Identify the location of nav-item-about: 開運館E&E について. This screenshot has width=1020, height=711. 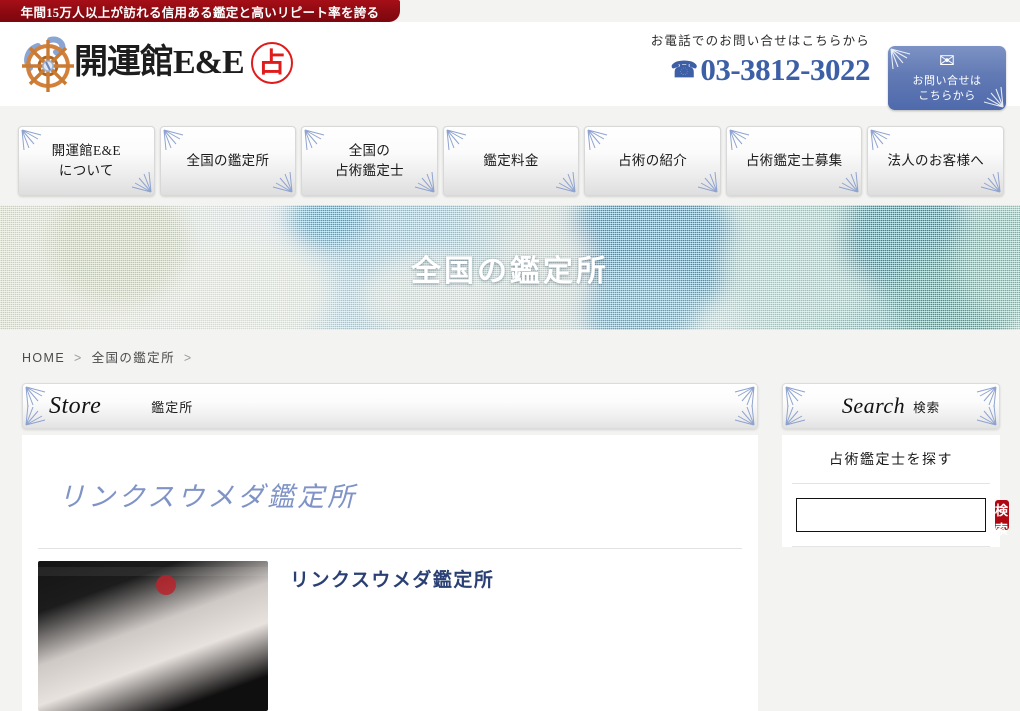
(86, 161).